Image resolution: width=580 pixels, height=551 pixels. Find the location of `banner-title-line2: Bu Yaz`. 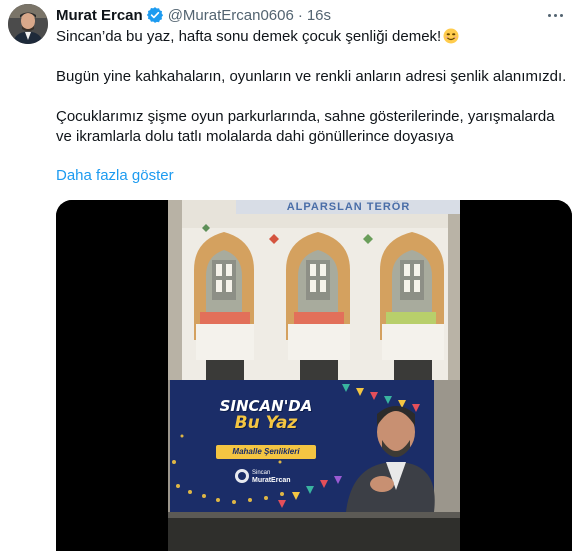

banner-title-line2: Bu Yaz is located at coordinates (266, 423).